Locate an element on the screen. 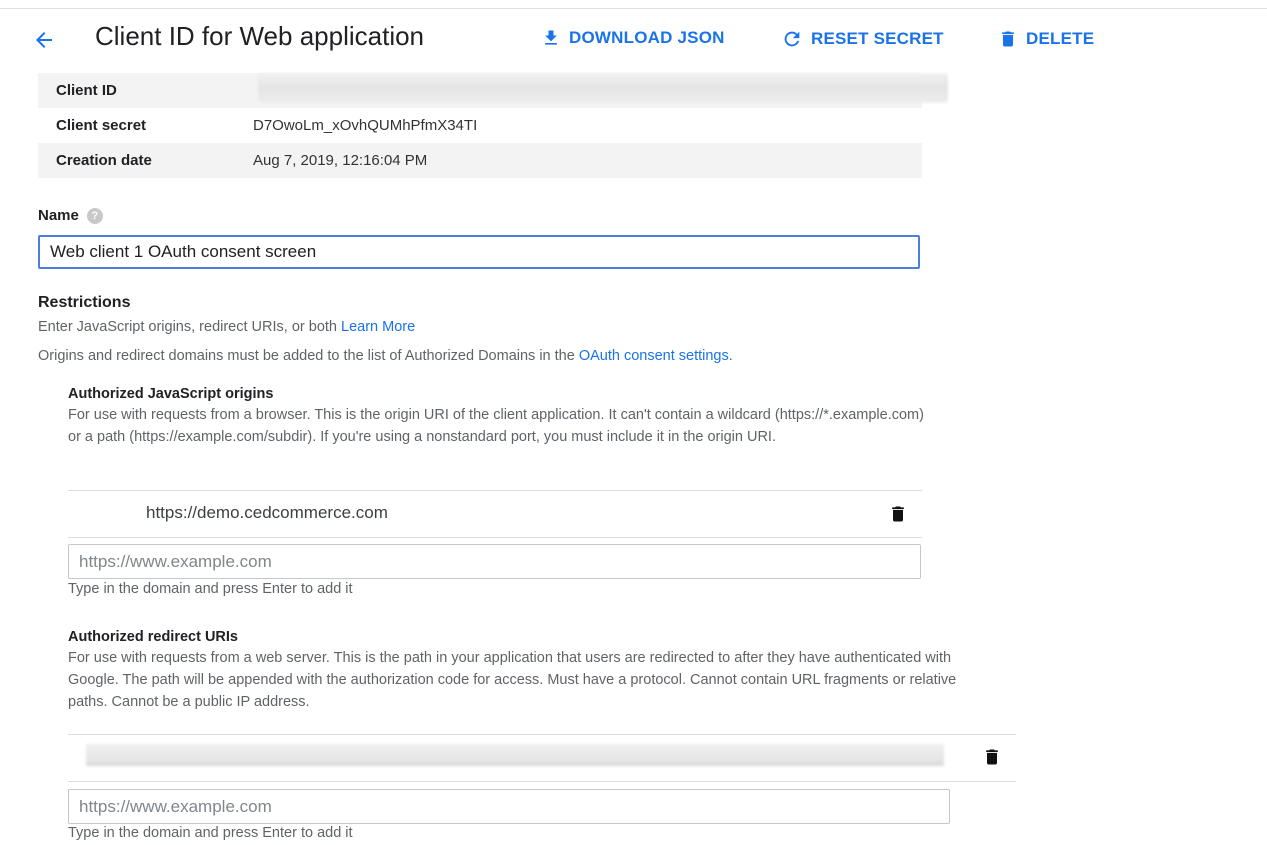 This screenshot has height=845, width=1267. creation-date-value: Aug 7, 2019, 12:16:04 PM is located at coordinates (340, 160).